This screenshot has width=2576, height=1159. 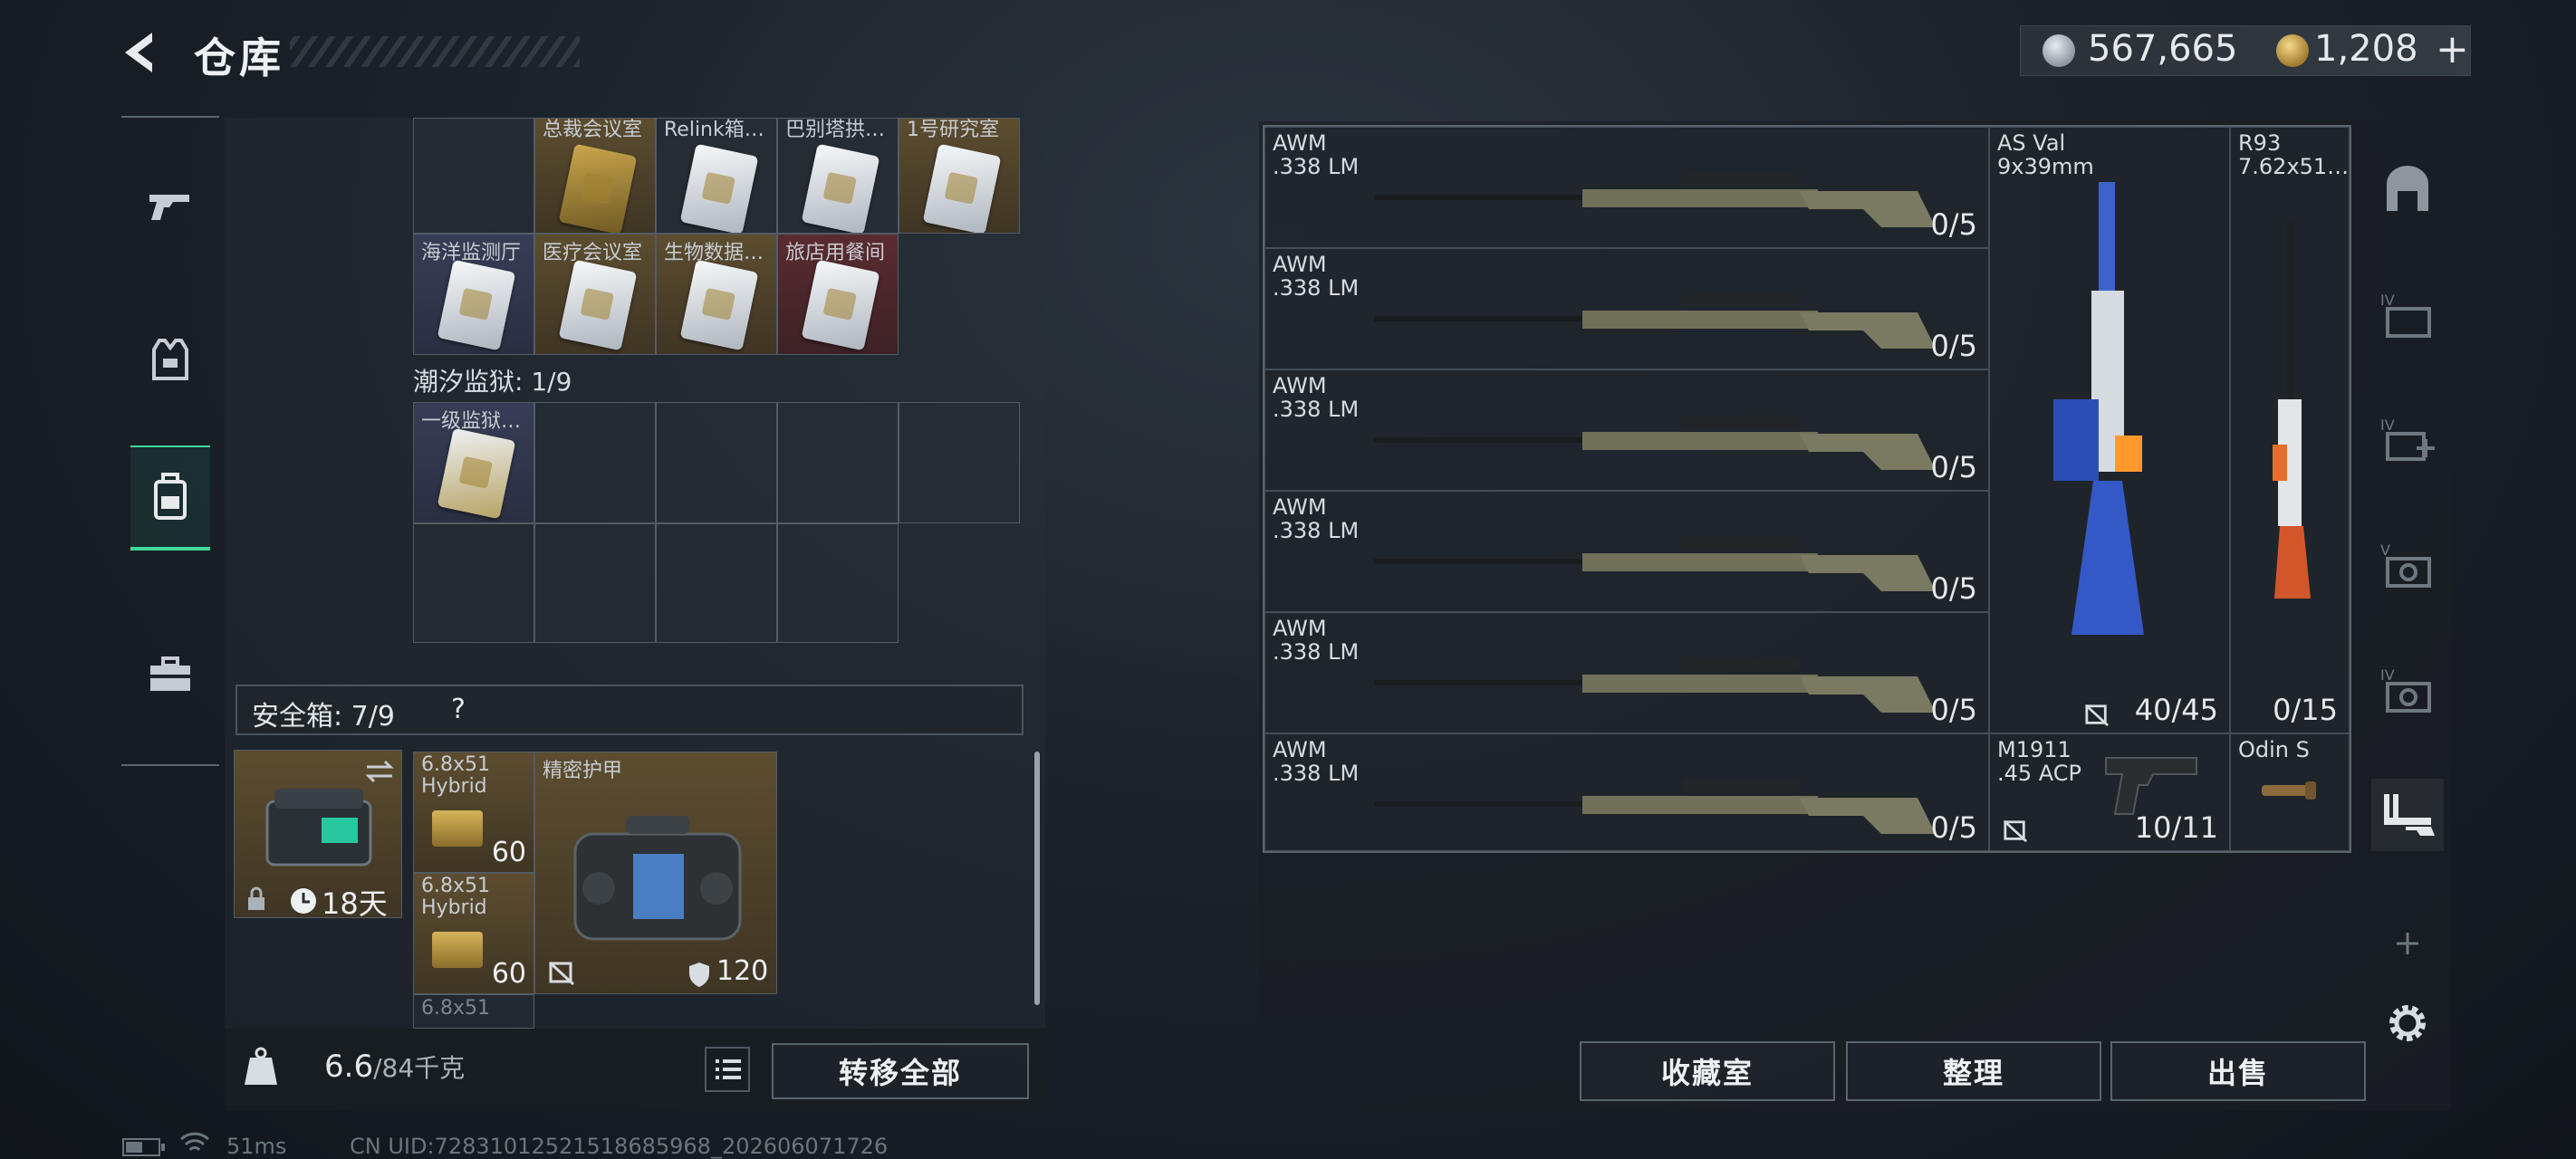 What do you see at coordinates (2366, 49) in the screenshot?
I see `gold-currency-value: 1,208` at bounding box center [2366, 49].